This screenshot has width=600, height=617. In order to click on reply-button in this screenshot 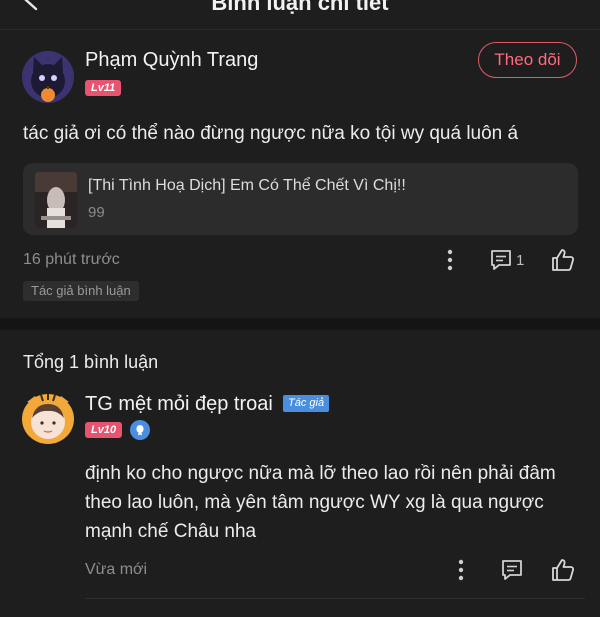, I will do `click(501, 260)`.